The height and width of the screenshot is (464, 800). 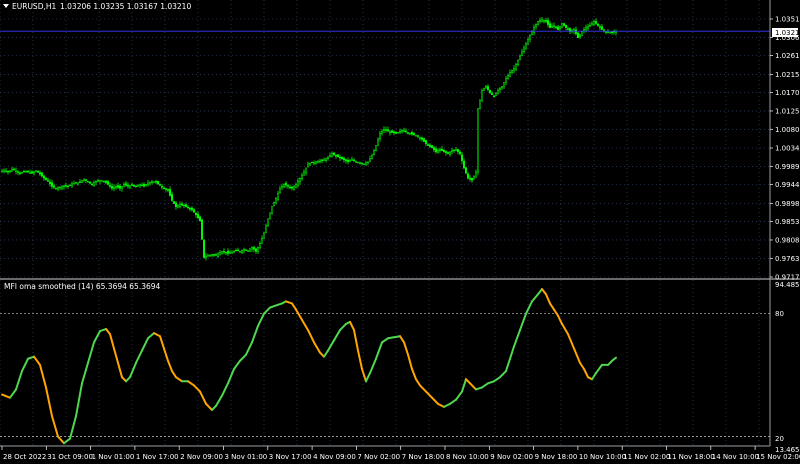 What do you see at coordinates (70, 457) in the screenshot?
I see `time-tick-label: 31 Oct 09:00` at bounding box center [70, 457].